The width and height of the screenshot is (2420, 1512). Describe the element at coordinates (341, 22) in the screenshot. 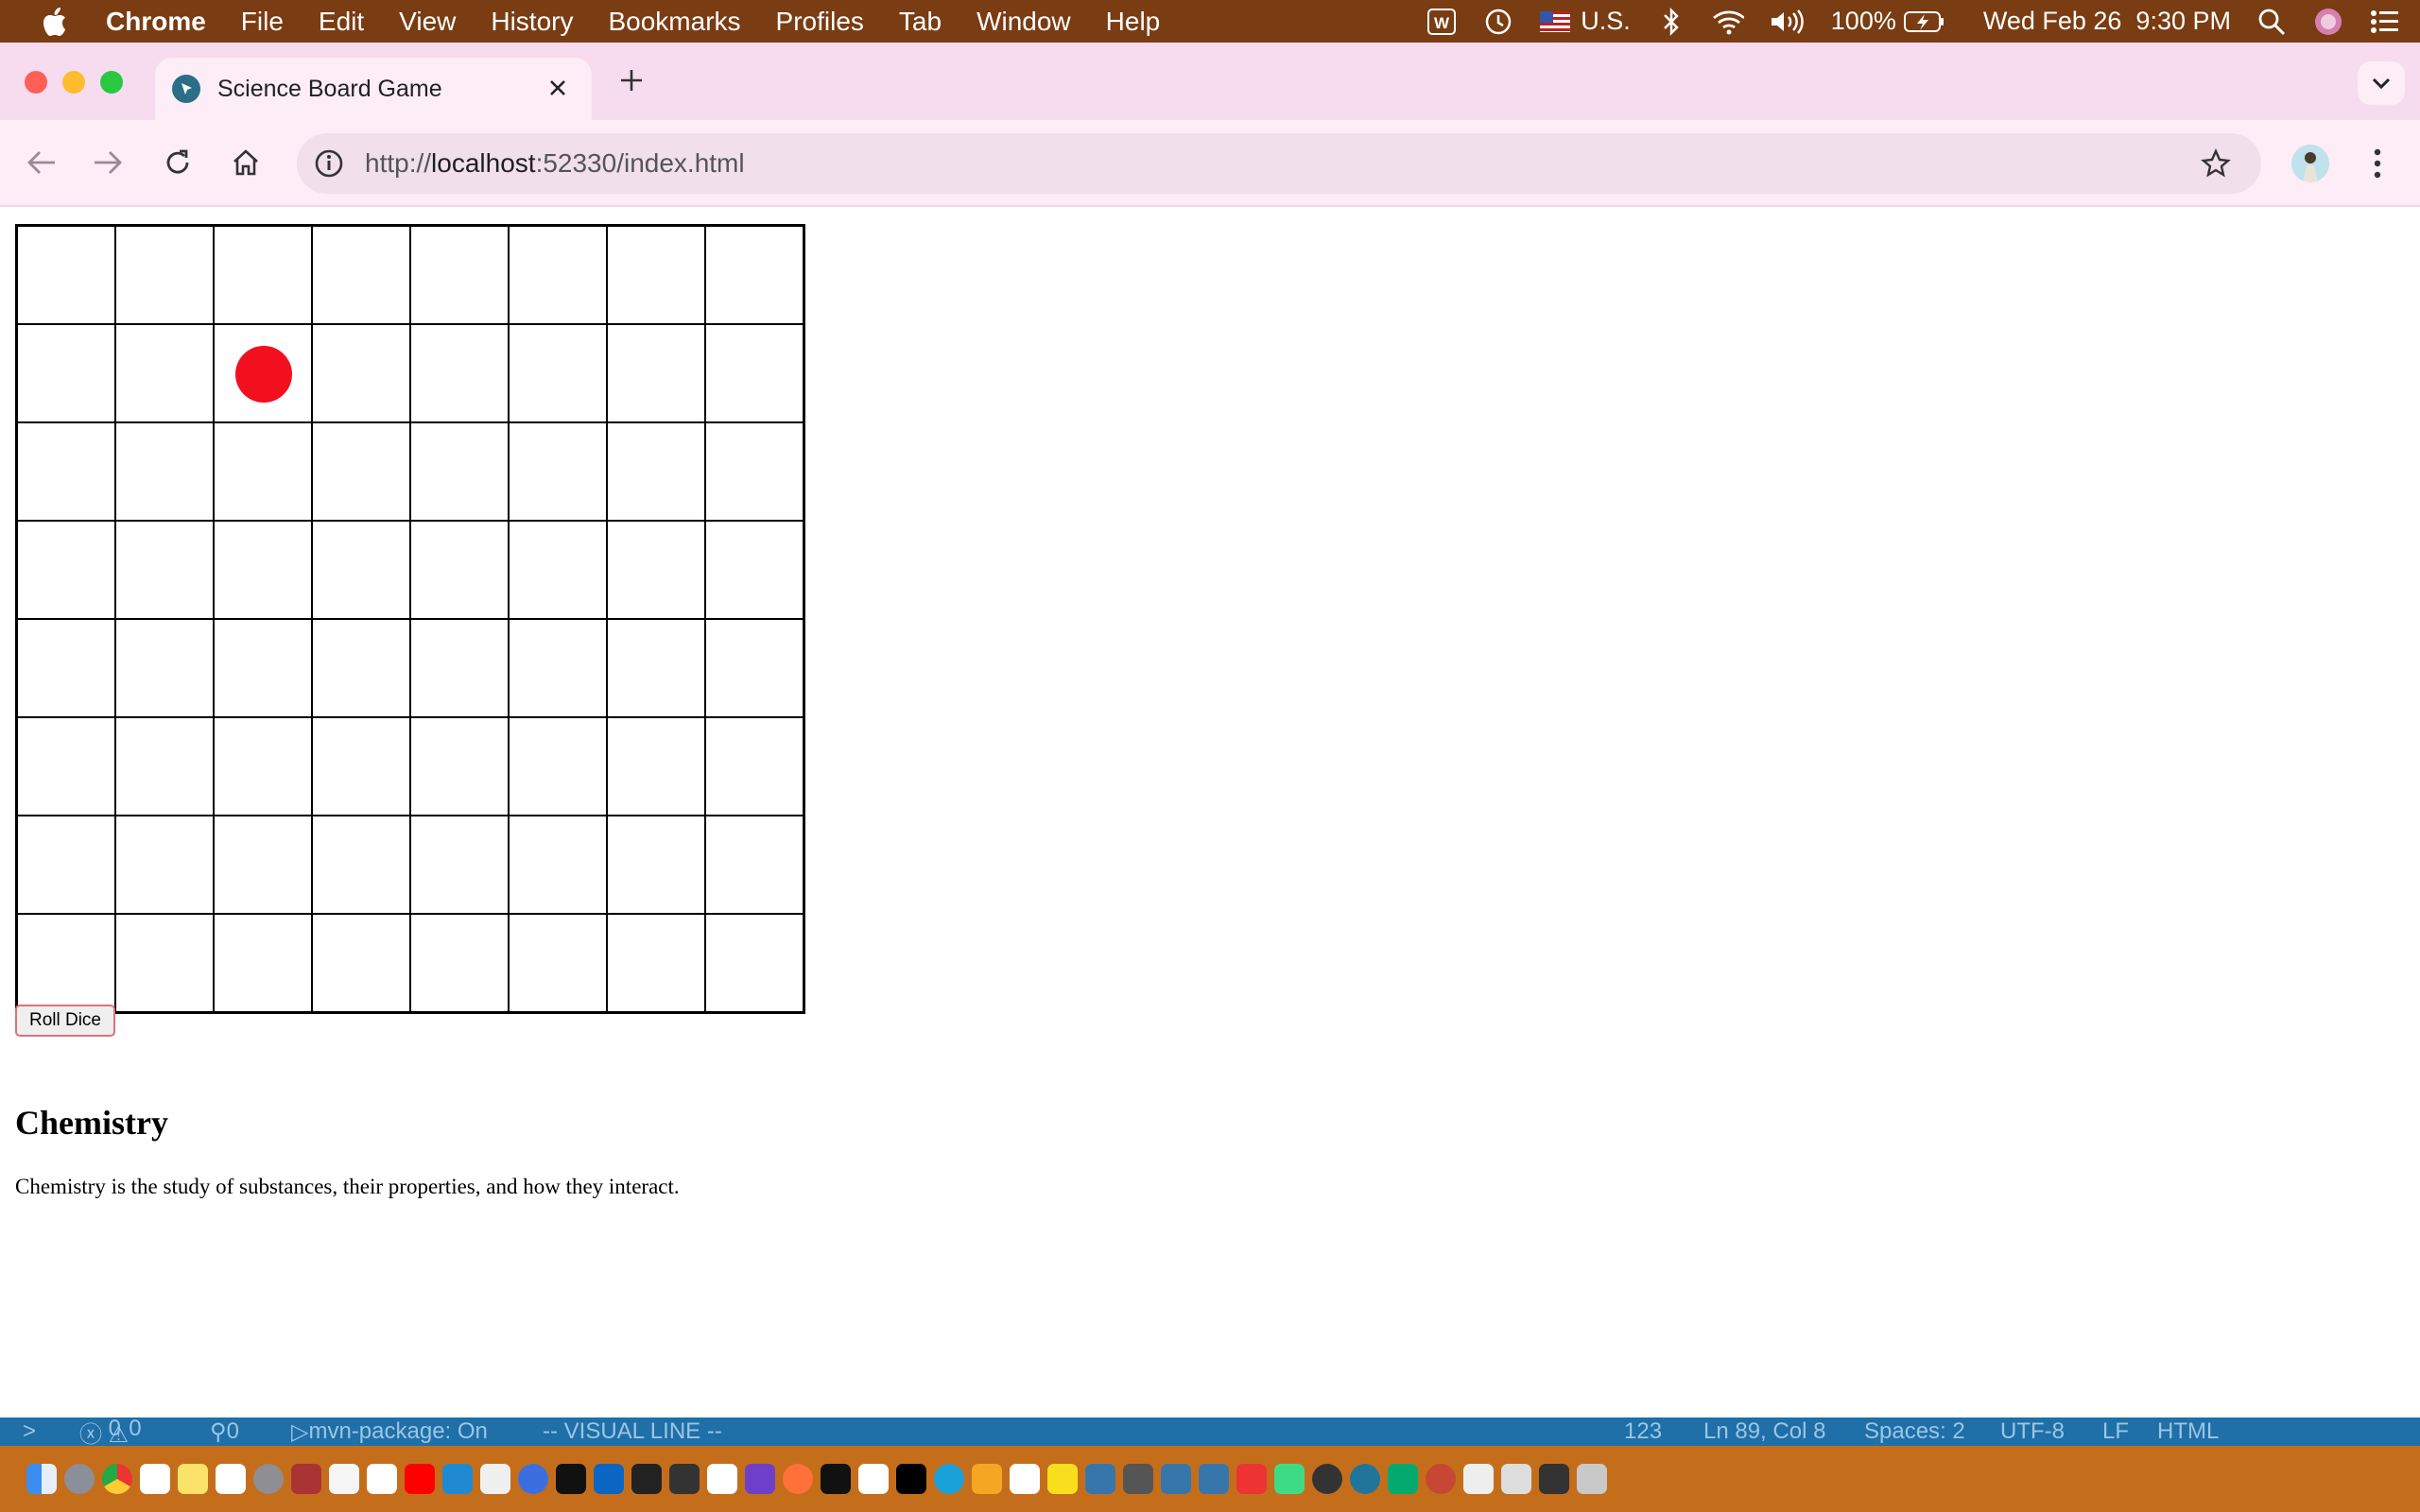

I see `menu-edit: Edit` at that location.